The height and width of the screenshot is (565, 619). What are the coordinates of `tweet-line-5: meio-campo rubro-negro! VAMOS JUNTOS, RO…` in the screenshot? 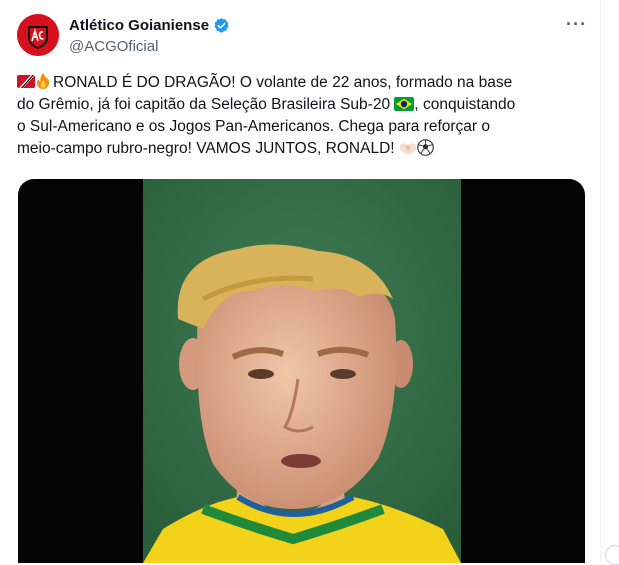 It's located at (206, 148).